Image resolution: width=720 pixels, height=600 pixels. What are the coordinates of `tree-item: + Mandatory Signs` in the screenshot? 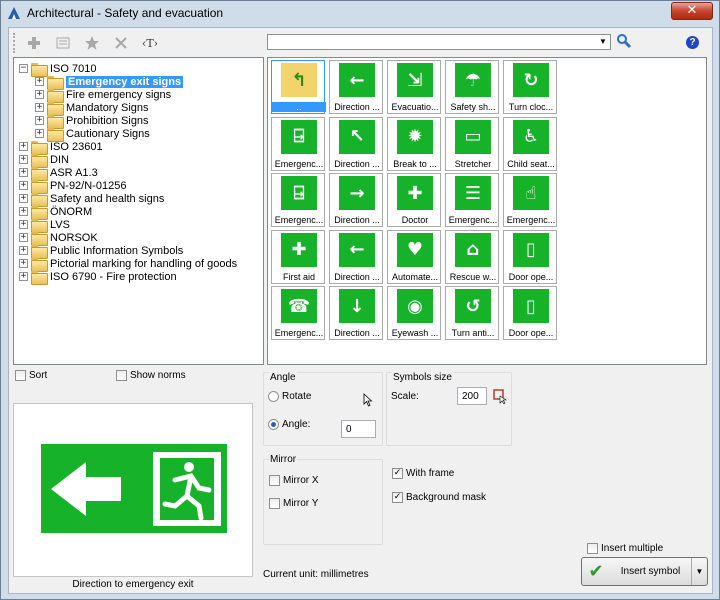 It's located at (92, 108).